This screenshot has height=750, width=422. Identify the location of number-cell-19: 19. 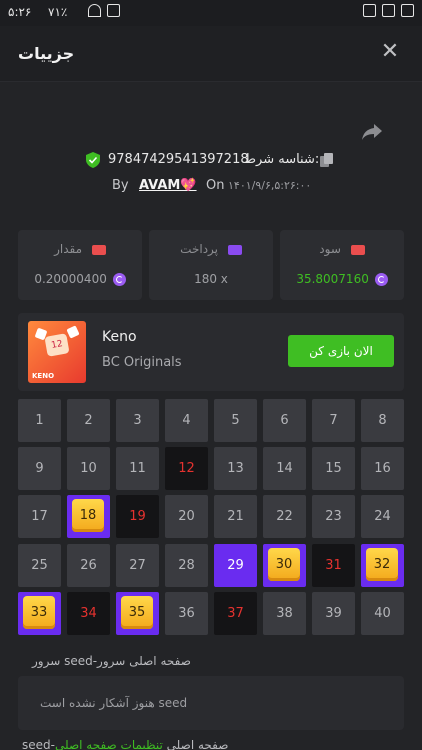
(137, 517).